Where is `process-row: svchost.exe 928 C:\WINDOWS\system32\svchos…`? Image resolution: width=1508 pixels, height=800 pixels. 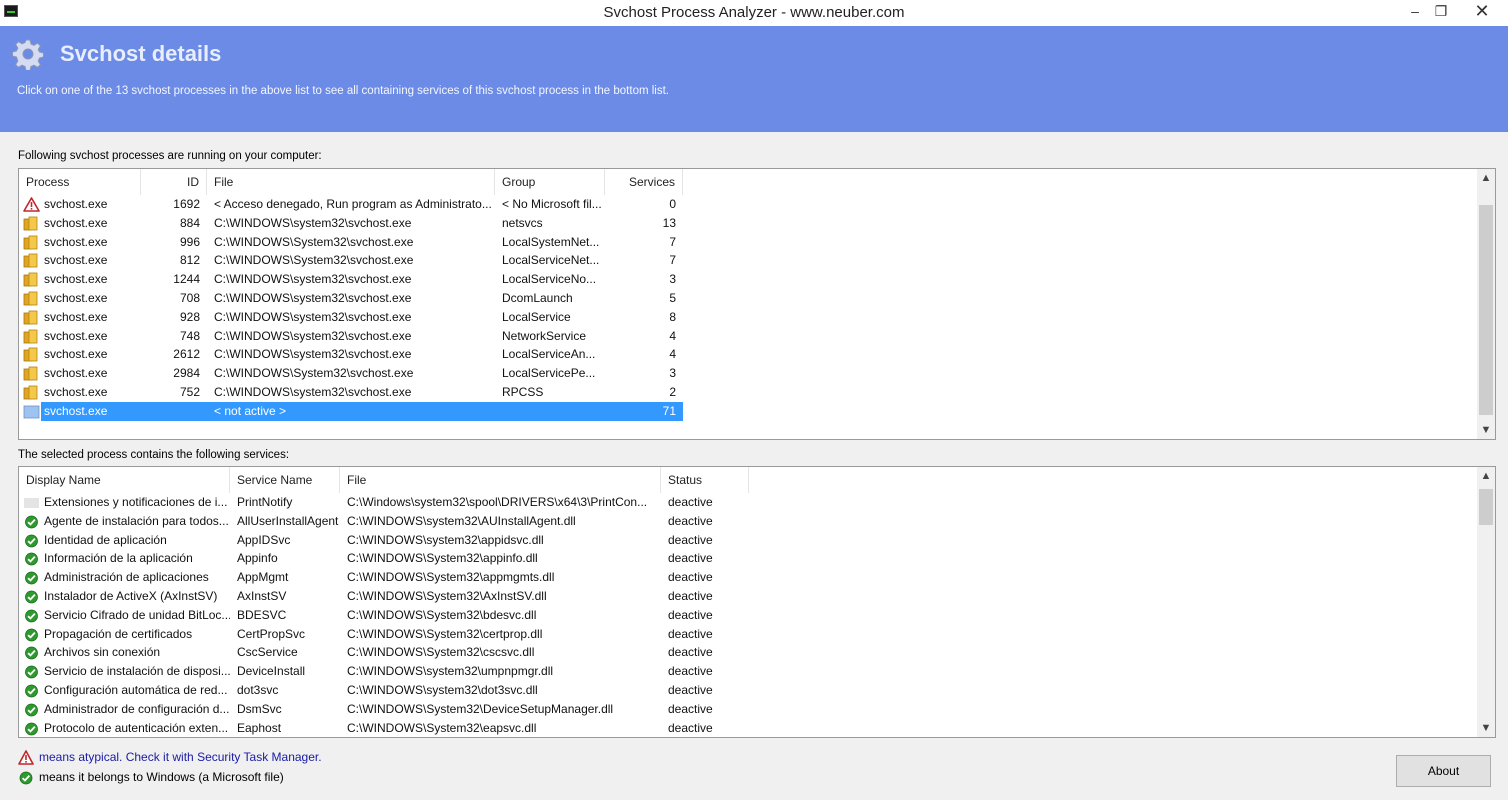 process-row: svchost.exe 928 C:\WINDOWS\system32\svchos… is located at coordinates (747, 317).